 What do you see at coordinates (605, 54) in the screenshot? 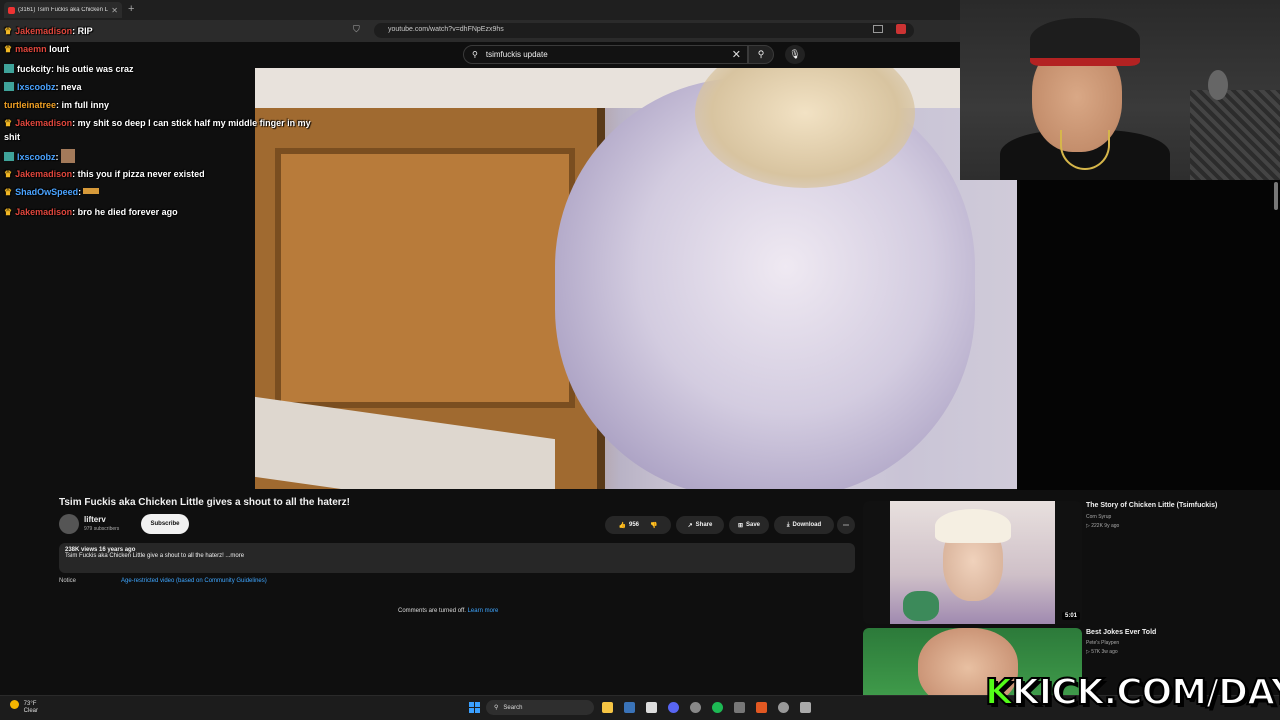
I see `search-input: ⚲ tsimfuckis update ✕` at bounding box center [605, 54].